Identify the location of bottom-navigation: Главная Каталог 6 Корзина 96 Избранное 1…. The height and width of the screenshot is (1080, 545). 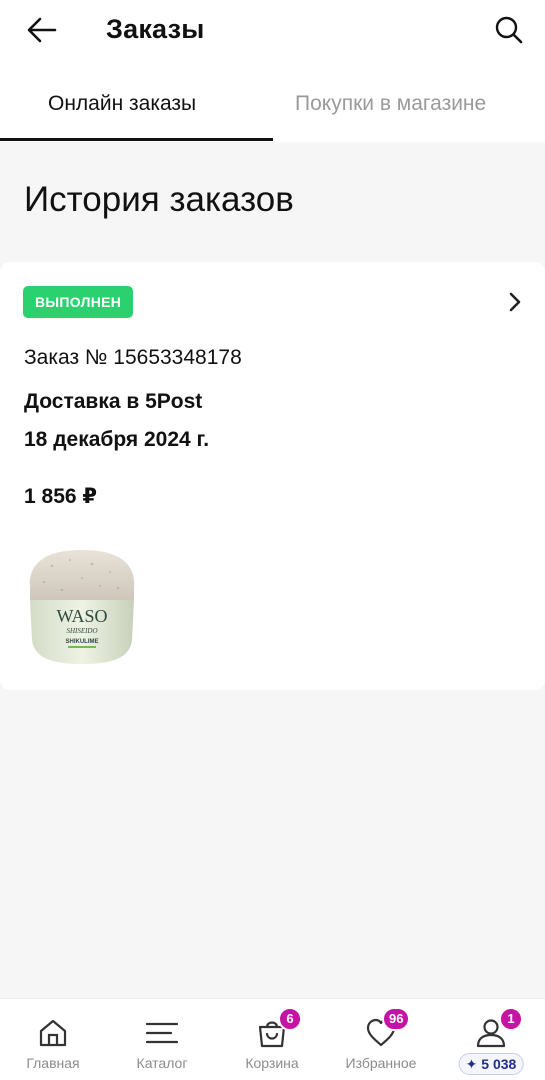
(272, 1039).